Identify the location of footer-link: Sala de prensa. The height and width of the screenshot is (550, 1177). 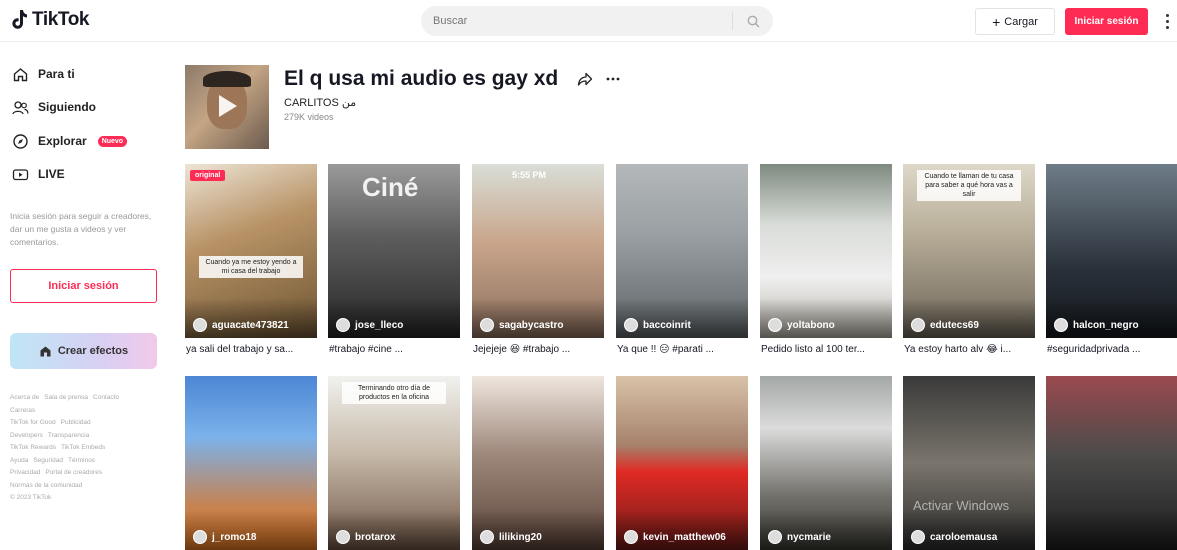
(66, 397).